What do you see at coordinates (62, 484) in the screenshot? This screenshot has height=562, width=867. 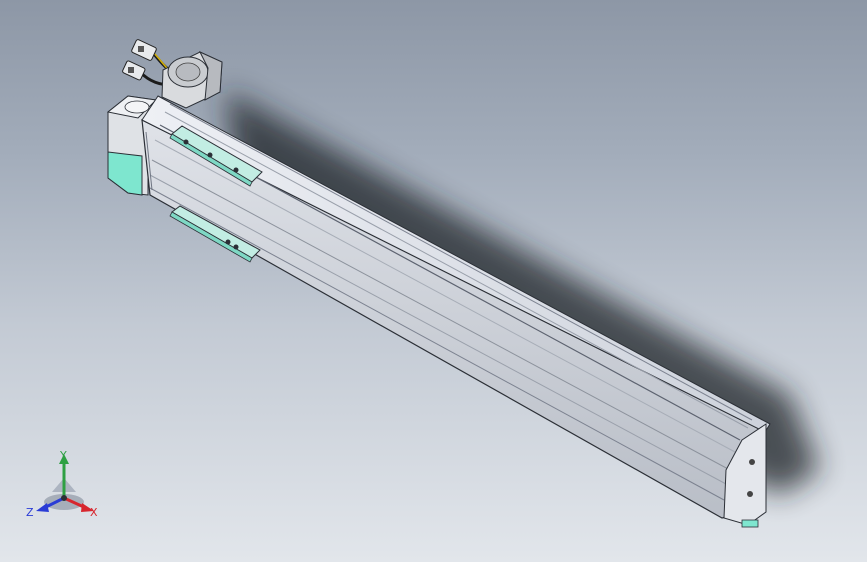 I see `orientation-triad: Y X Z` at bounding box center [62, 484].